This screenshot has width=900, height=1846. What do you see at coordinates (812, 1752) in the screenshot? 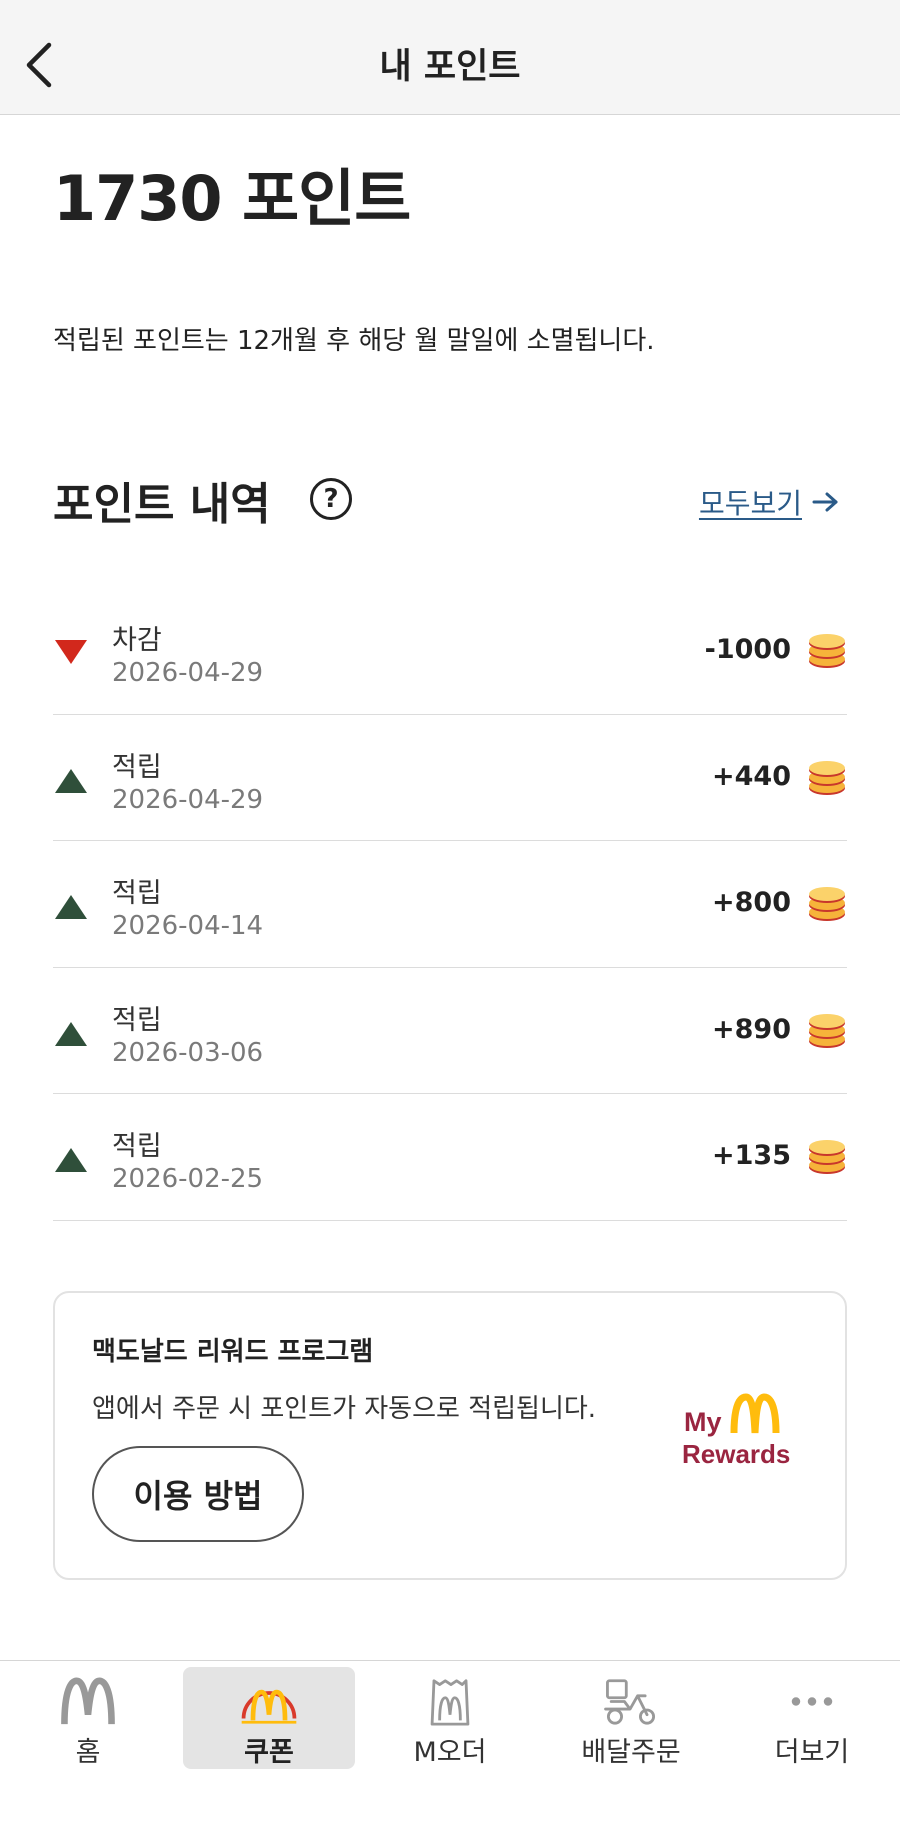
I see `tab-label: 더보기` at bounding box center [812, 1752].